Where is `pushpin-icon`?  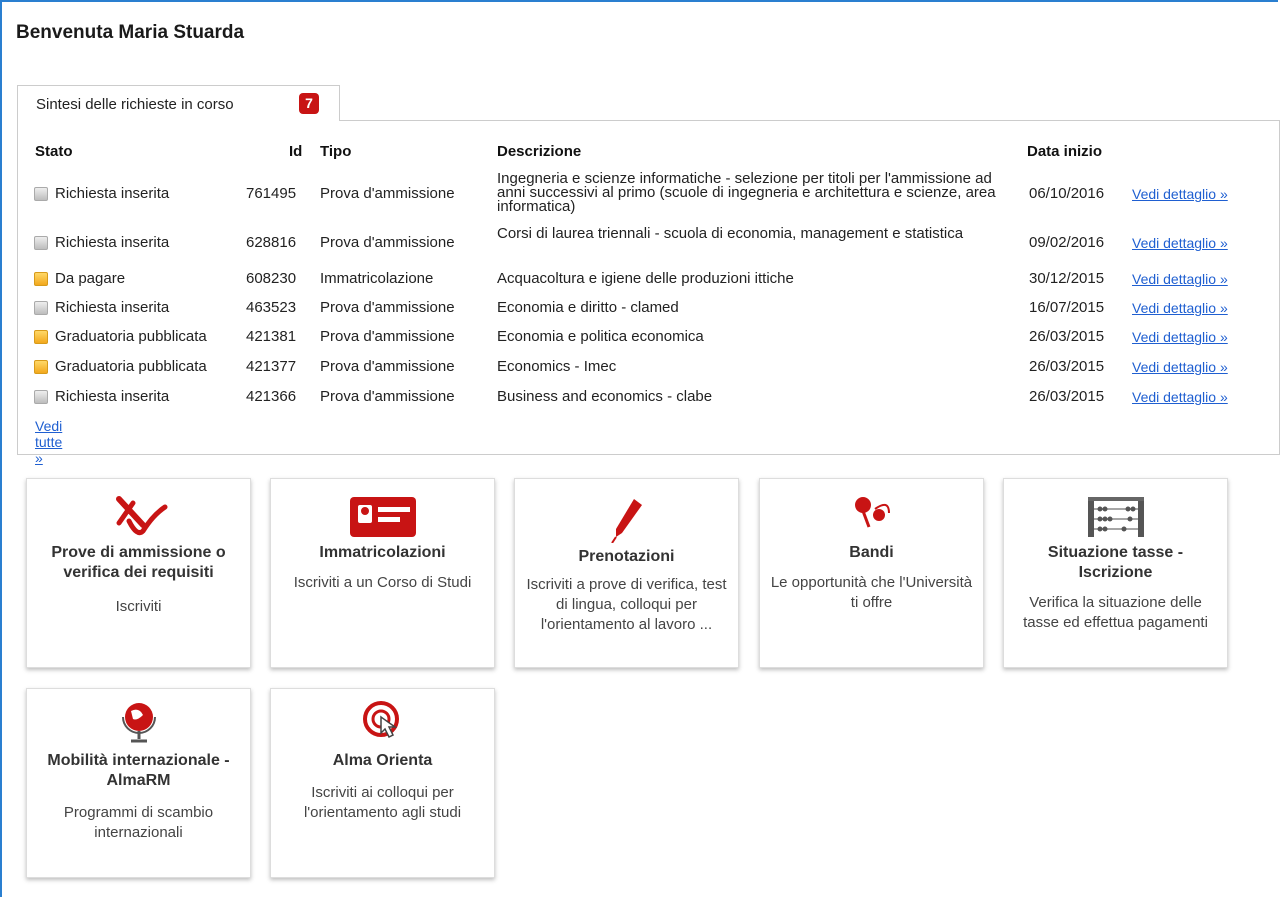
pushpin-icon is located at coordinates (871, 516).